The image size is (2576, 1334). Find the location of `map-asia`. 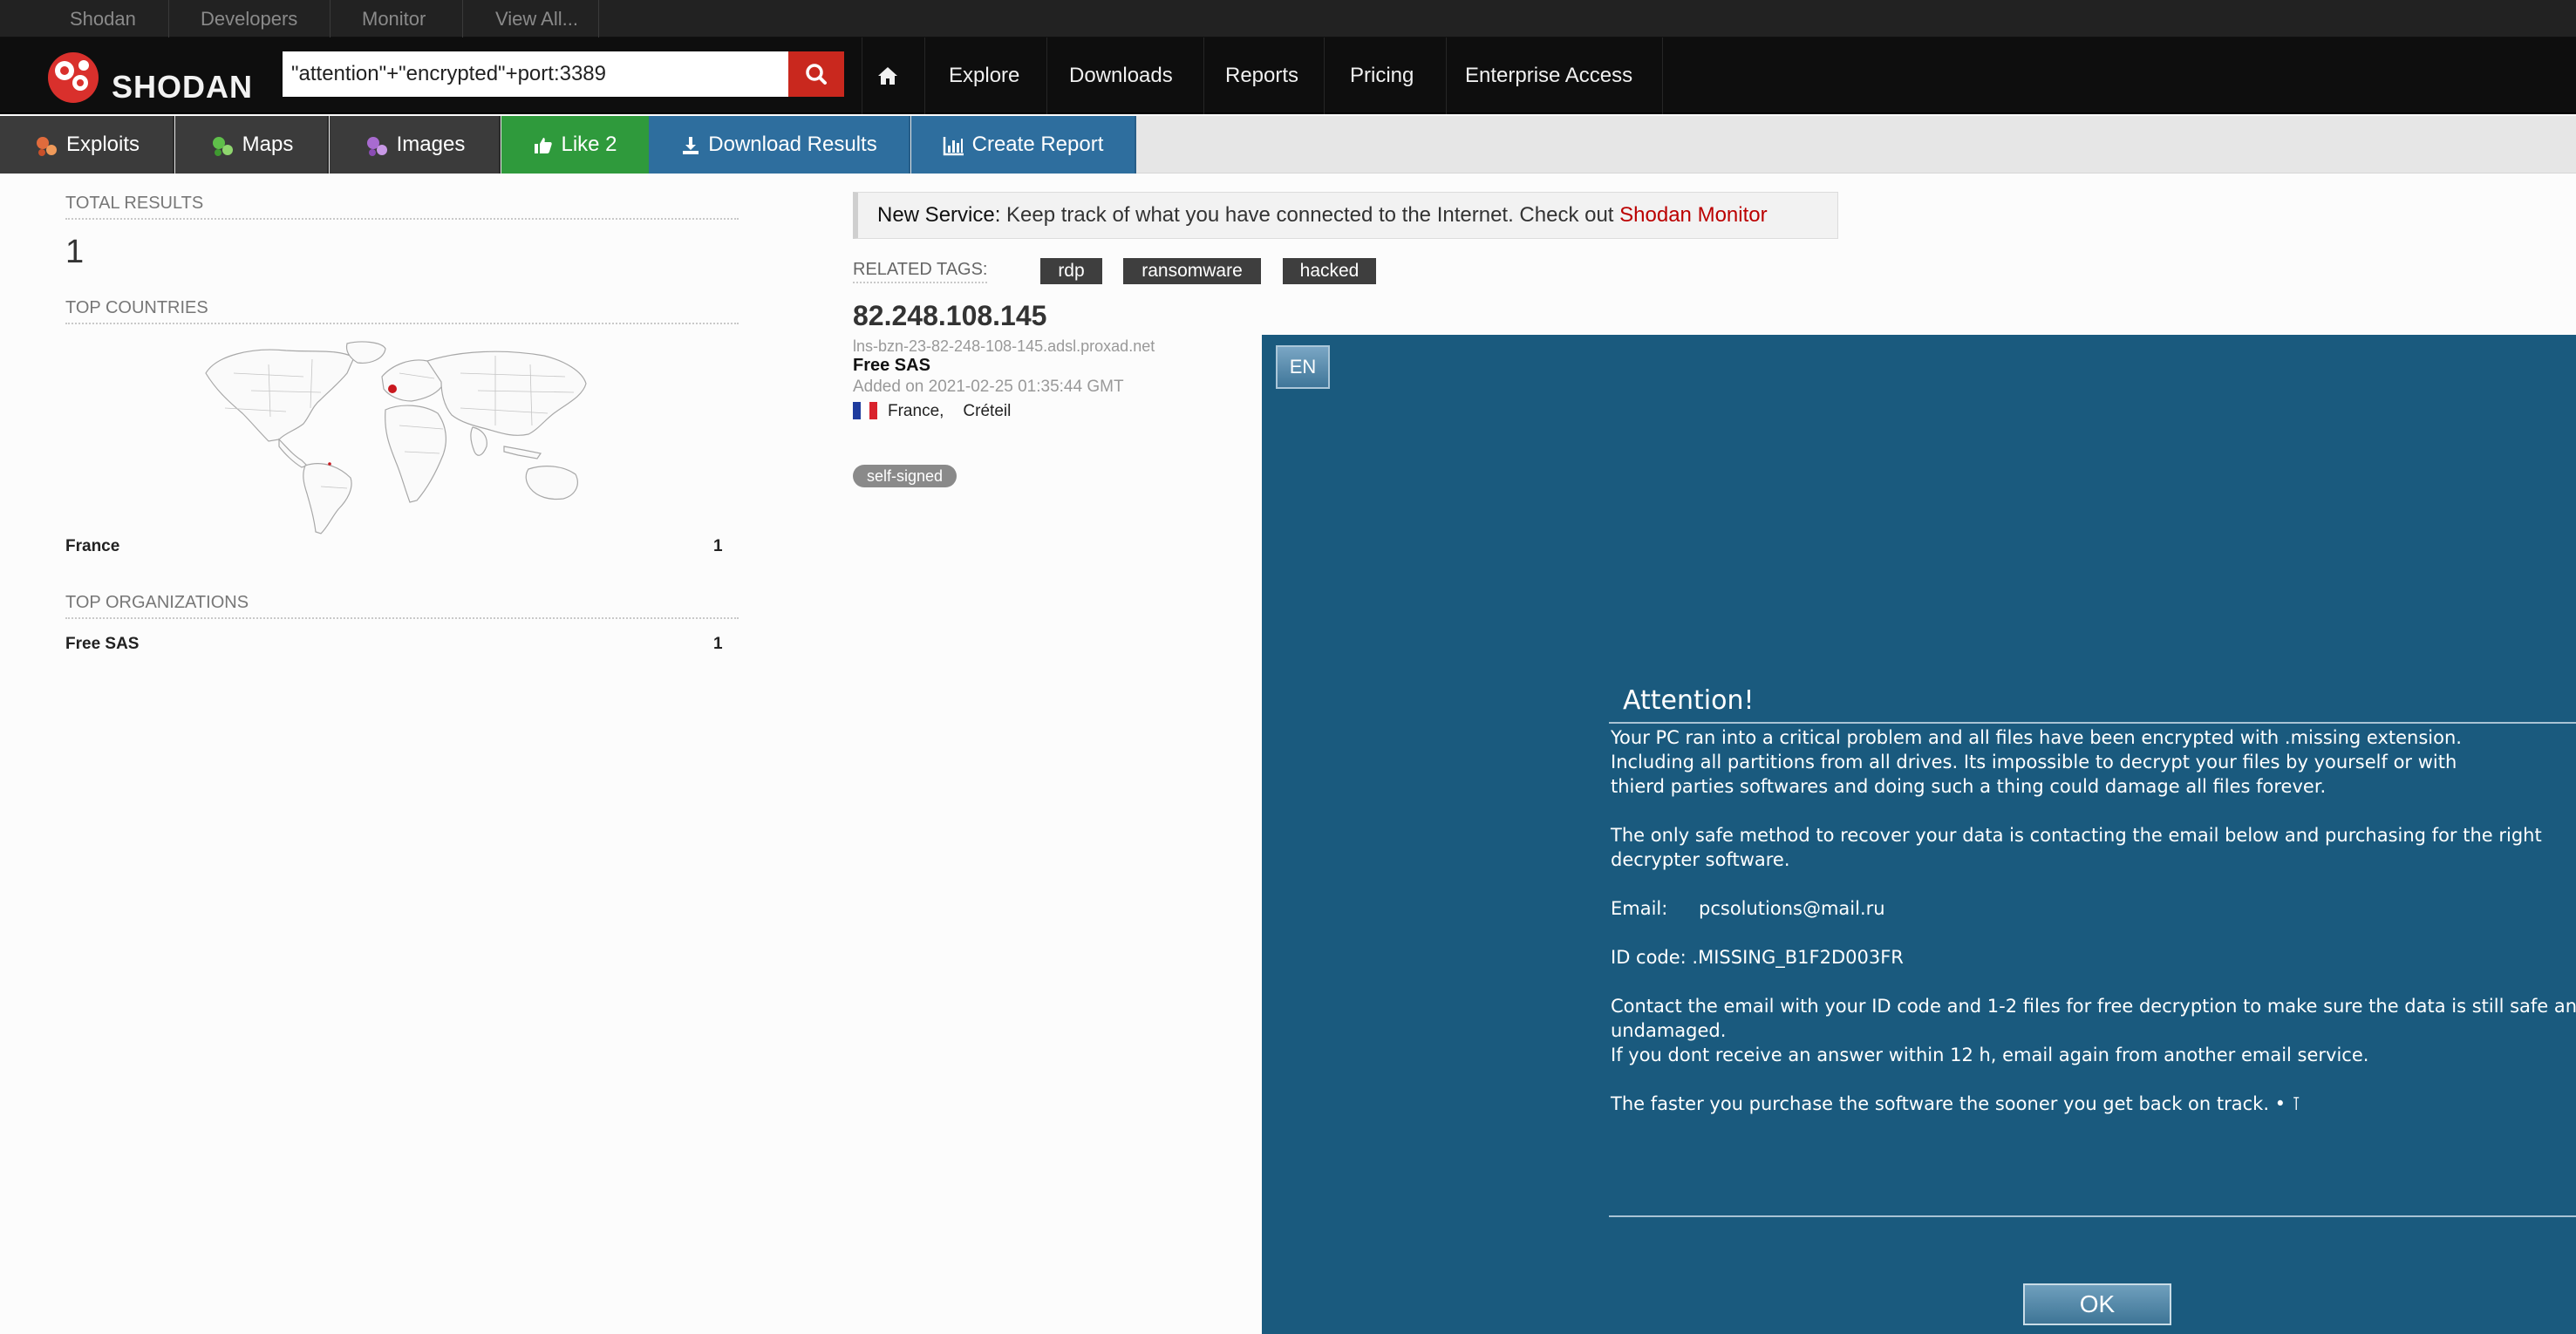

map-asia is located at coordinates (507, 393).